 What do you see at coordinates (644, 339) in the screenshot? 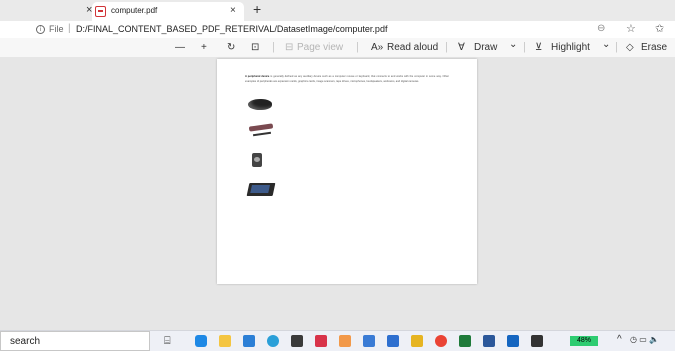
I see `tray-icons: ◷ ▭ 🔈` at bounding box center [644, 339].